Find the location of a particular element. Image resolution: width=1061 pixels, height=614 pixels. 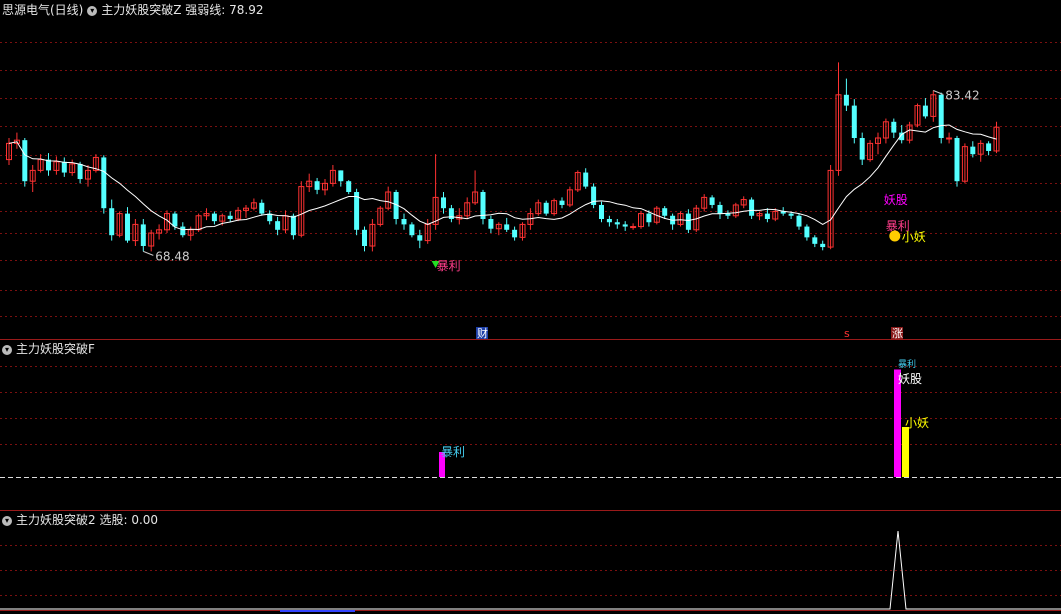

signal-label: 小妖 is located at coordinates (914, 237).